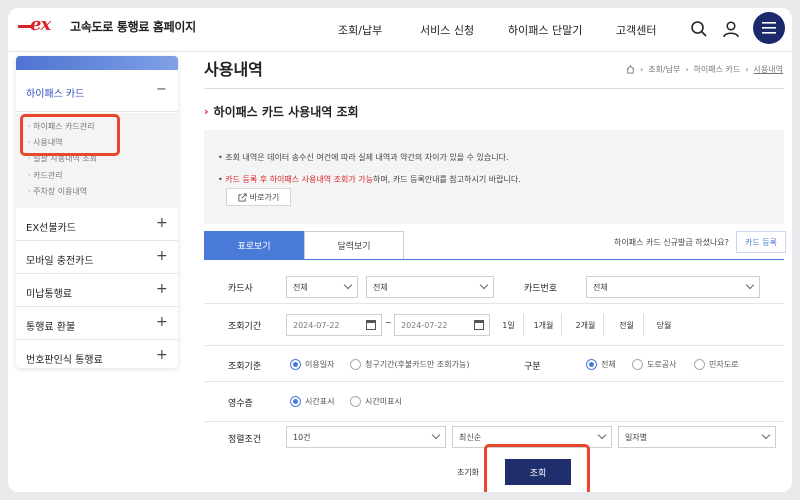 This screenshot has height=500, width=800. I want to click on sidebar-section-hipass-card: 하이패스 카드 −, so click(97, 91).